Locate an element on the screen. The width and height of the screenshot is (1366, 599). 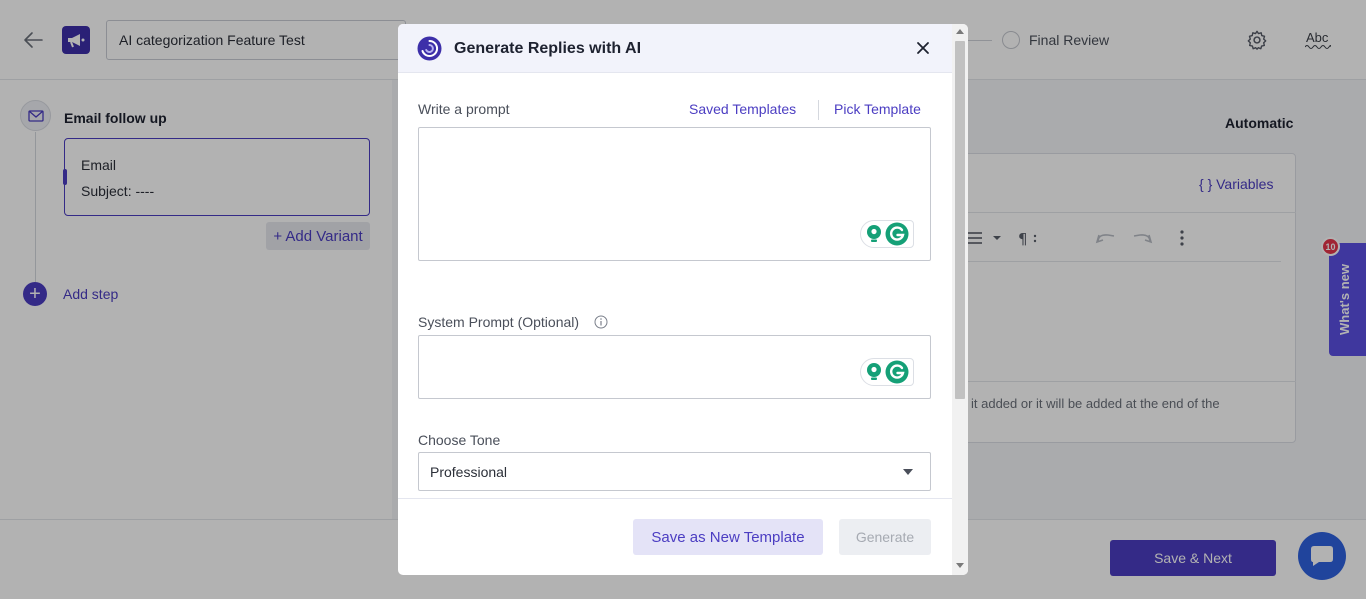
ai-swirl-icon is located at coordinates (429, 48).